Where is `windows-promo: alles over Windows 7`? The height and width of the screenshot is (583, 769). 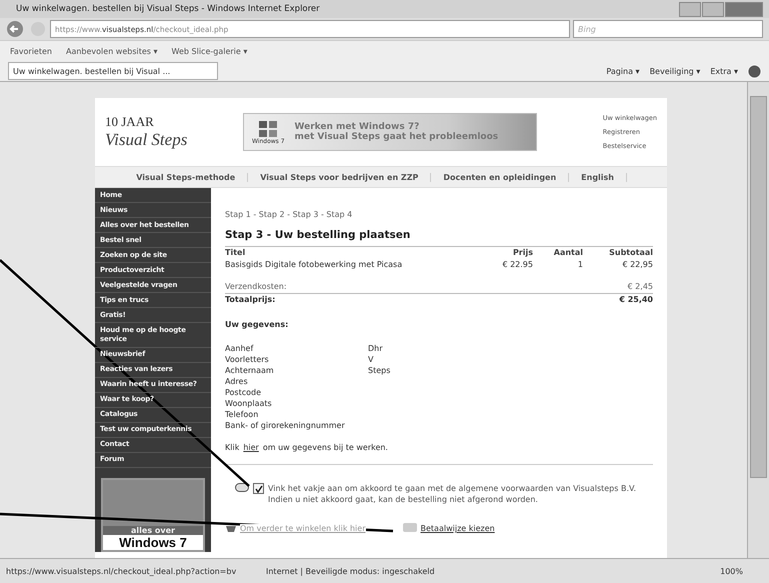
windows-promo: alles over Windows 7 is located at coordinates (153, 515).